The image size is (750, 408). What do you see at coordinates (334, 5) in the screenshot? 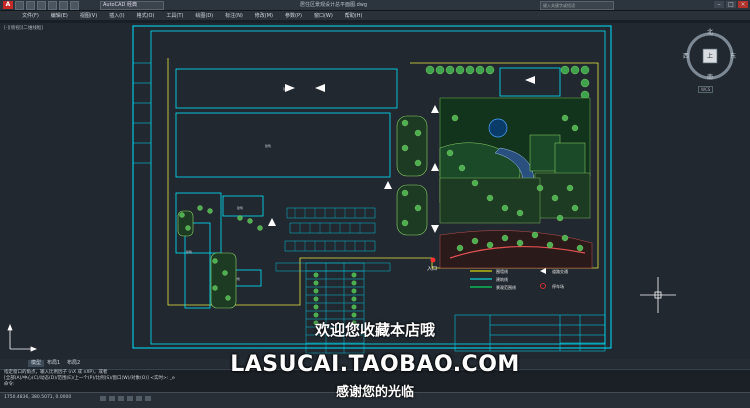
I see `window-title: 居住区景观设计总平面图.dwg` at bounding box center [334, 5].